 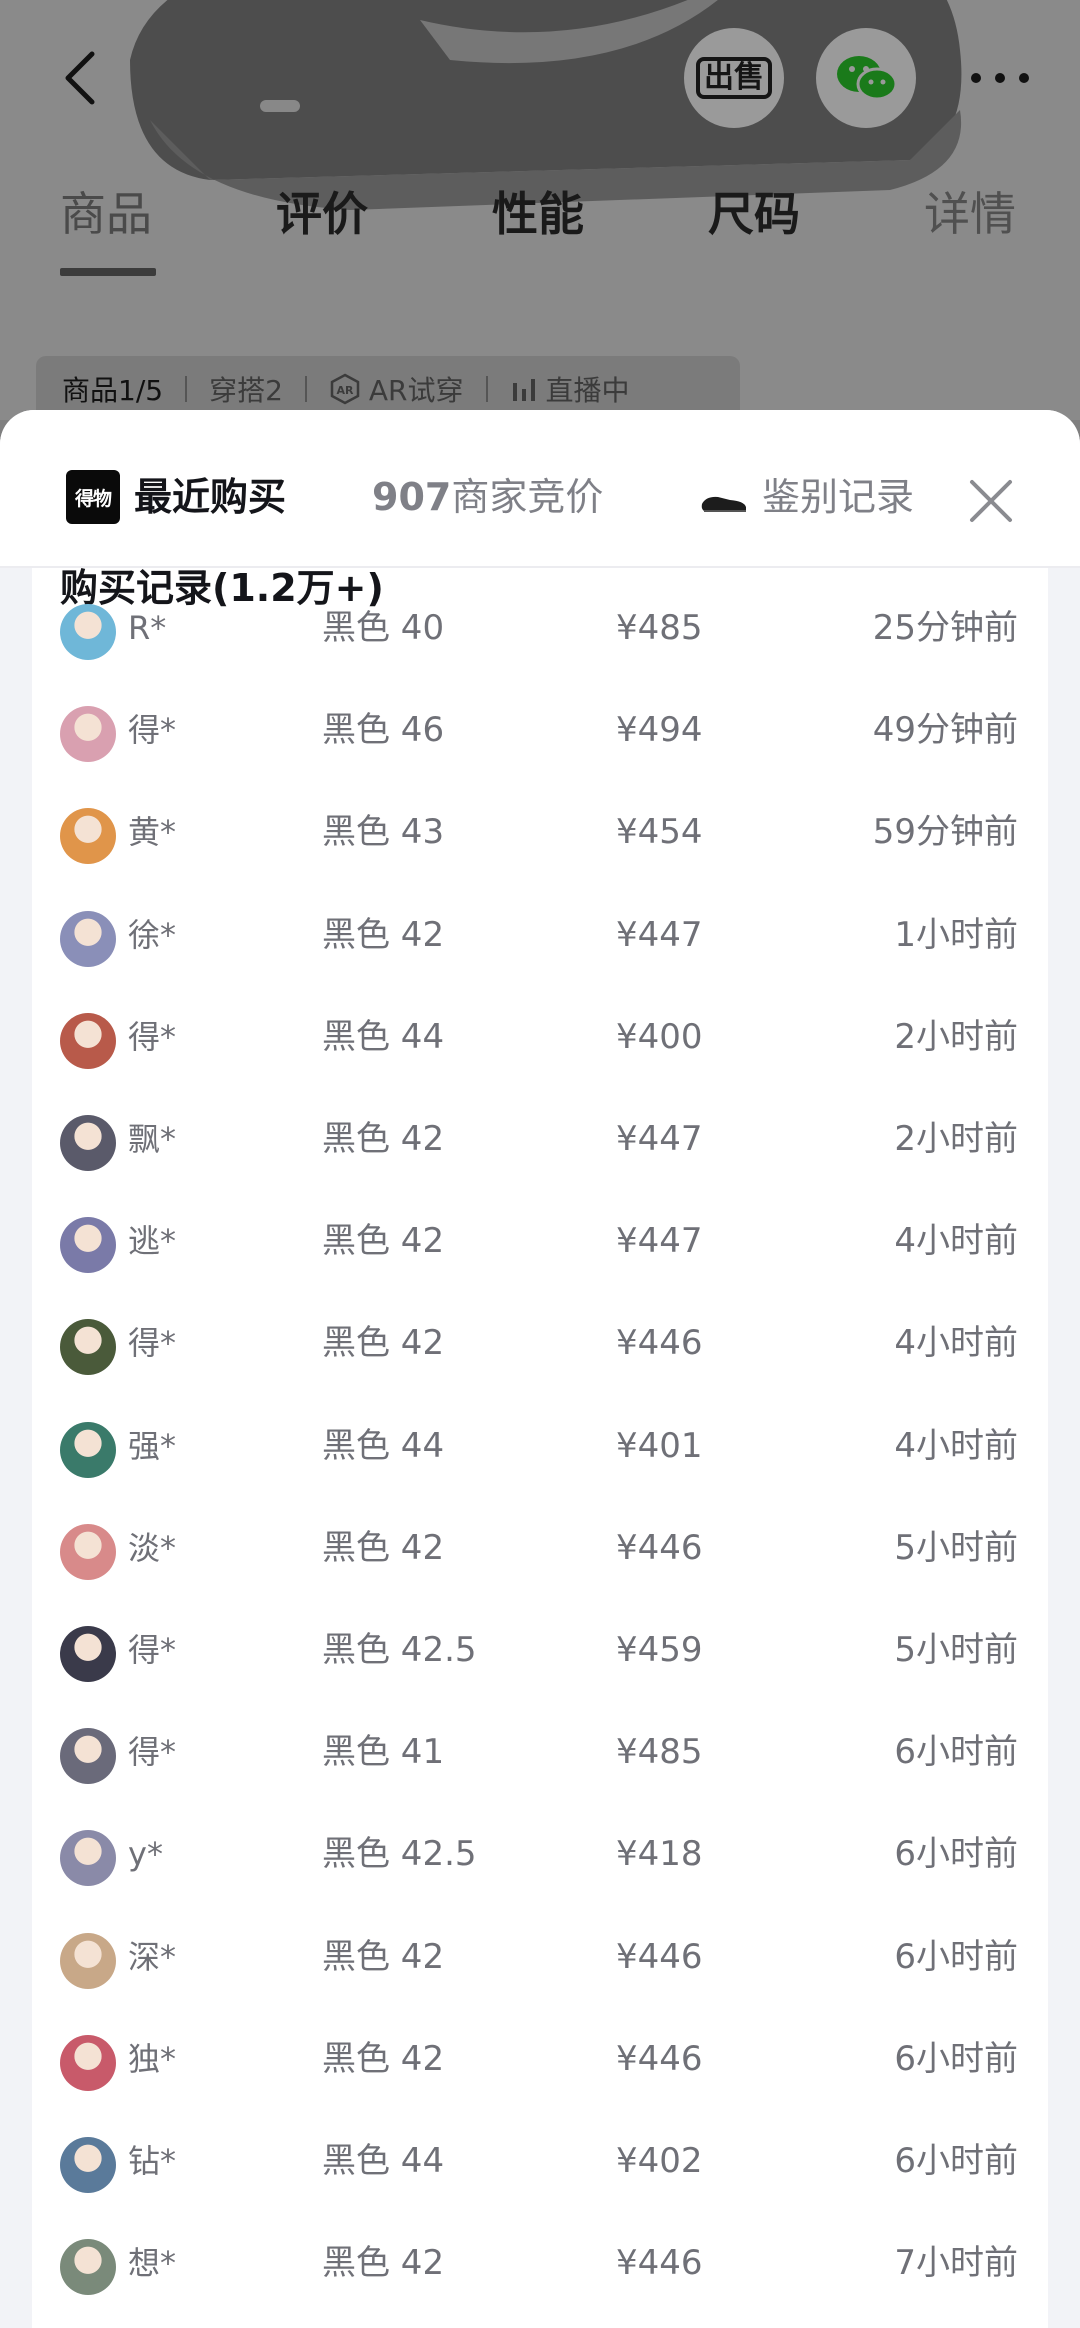 I want to click on tab-merchant-bidding: 907商家竞价, so click(x=487, y=497).